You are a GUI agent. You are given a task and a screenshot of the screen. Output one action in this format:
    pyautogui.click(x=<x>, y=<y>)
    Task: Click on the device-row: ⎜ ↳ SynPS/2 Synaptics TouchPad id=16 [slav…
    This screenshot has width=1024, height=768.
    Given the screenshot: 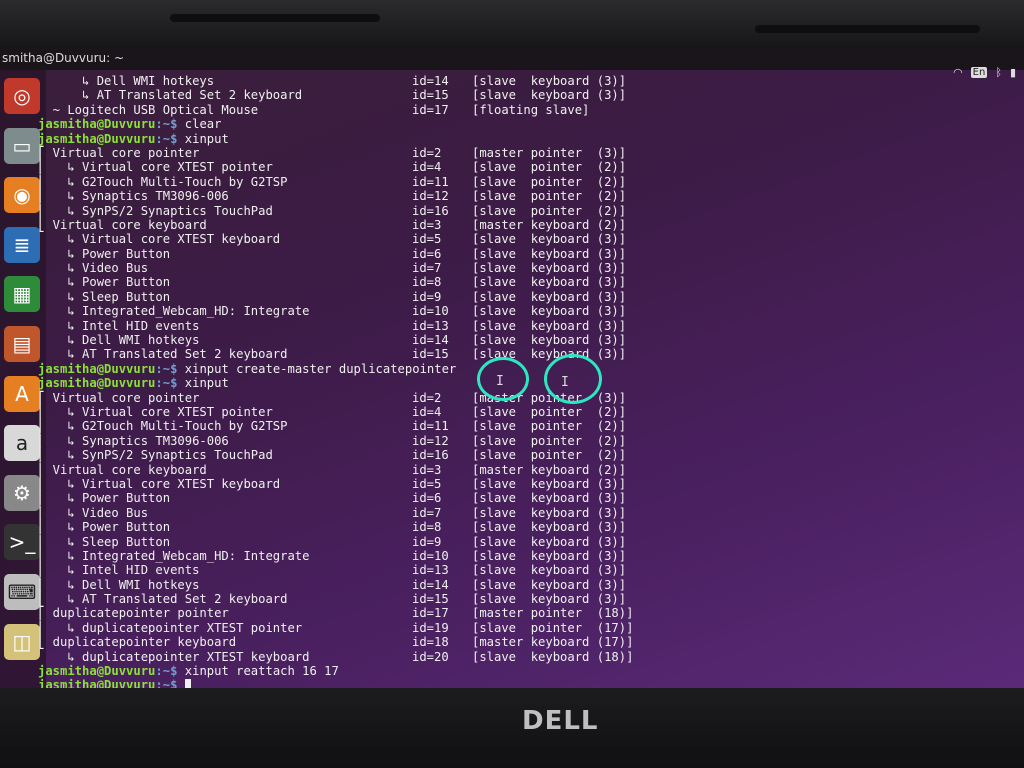 What is the action you would take?
    pyautogui.click(x=348, y=455)
    